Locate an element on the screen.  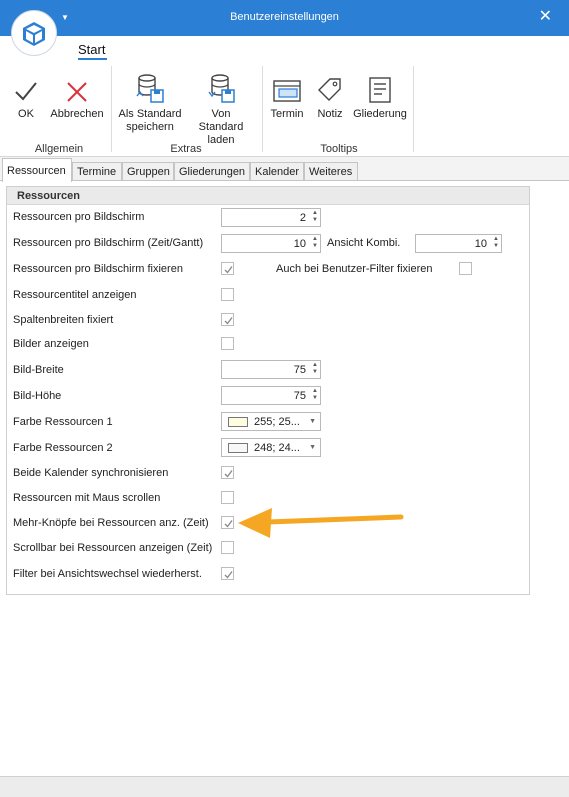
outline-icon is located at coordinates (380, 90).